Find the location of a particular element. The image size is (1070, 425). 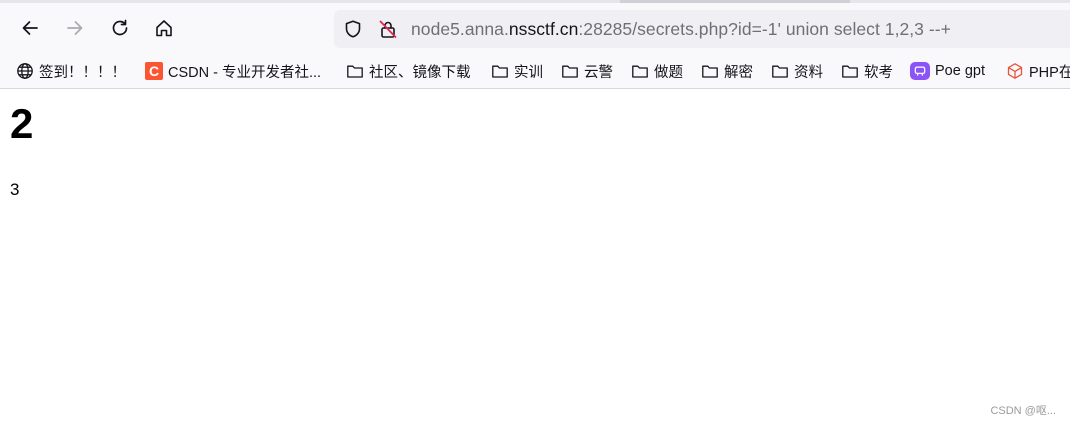

bookmark-label: 软考 is located at coordinates (878, 72).